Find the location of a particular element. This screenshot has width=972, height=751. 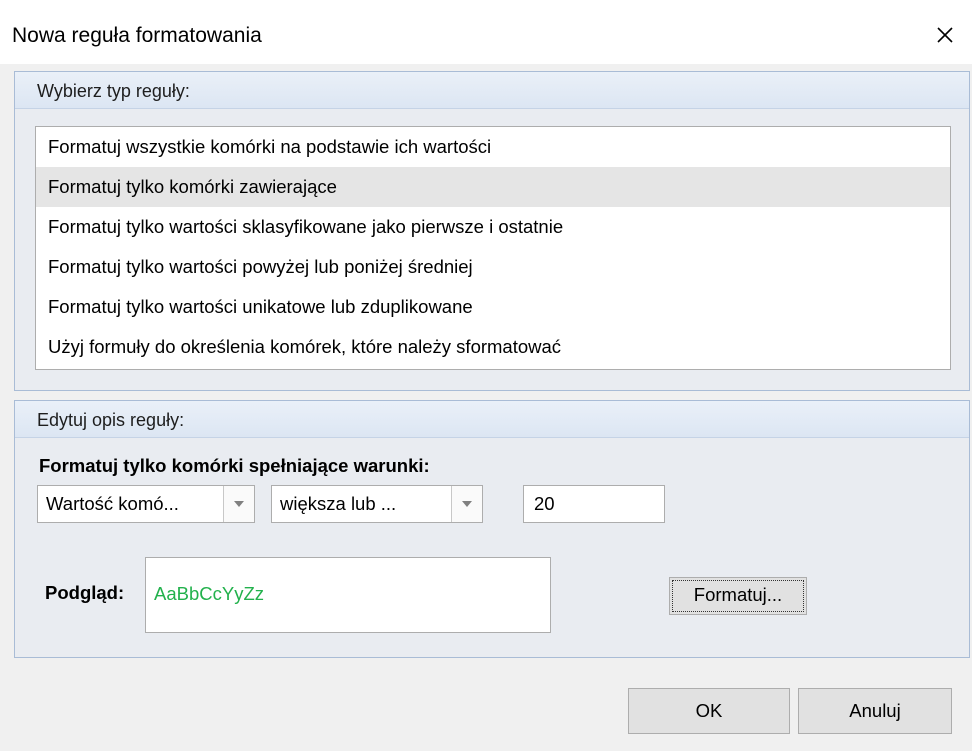

ok-button: OK is located at coordinates (709, 711).